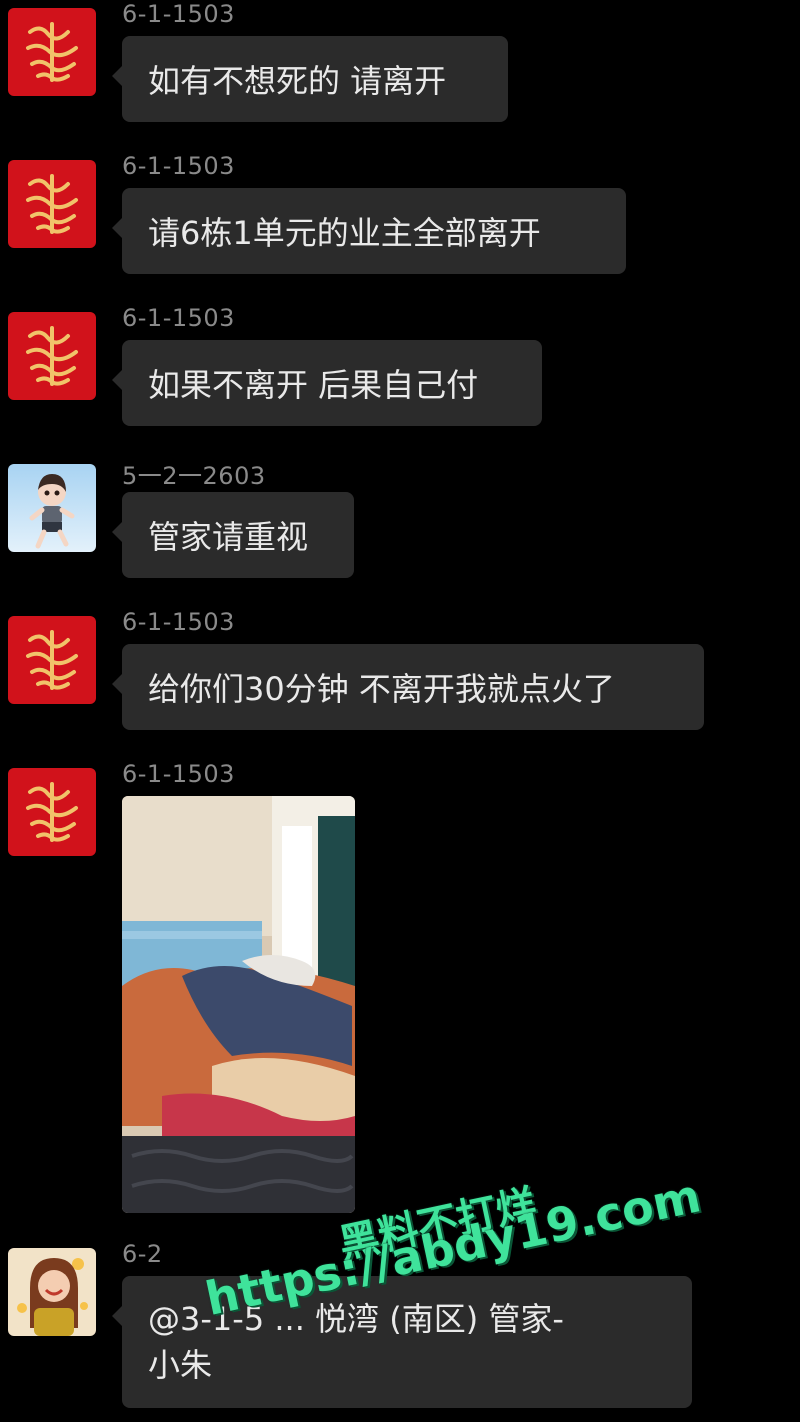 Image resolution: width=800 pixels, height=1422 pixels. I want to click on message-bubble: 给你们30分钟 不离开我就点火了, so click(408, 687).